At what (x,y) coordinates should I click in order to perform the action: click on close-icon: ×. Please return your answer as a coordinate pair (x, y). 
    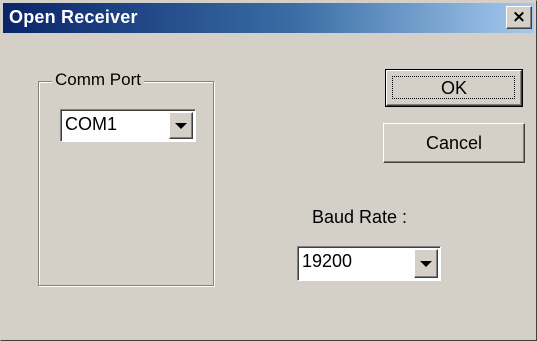
    Looking at the image, I should click on (519, 17).